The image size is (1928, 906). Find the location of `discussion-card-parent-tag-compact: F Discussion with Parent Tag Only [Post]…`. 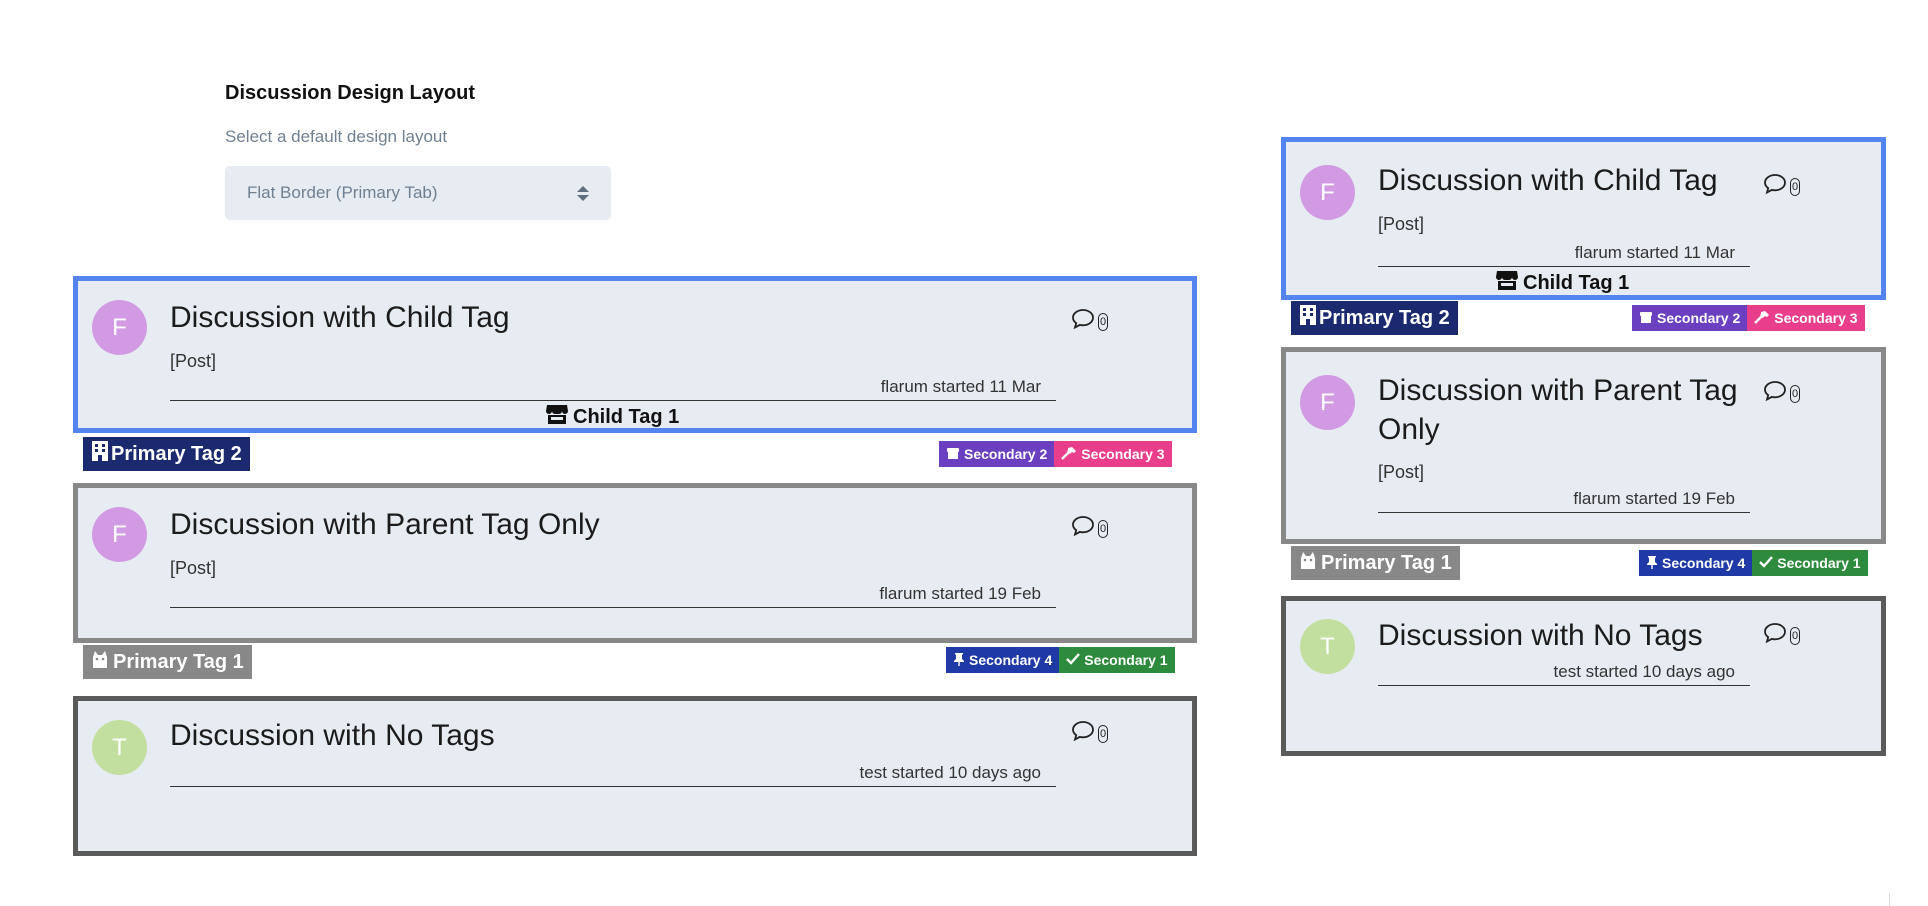

discussion-card-parent-tag-compact: F Discussion with Parent Tag Only [Post]… is located at coordinates (1583, 445).